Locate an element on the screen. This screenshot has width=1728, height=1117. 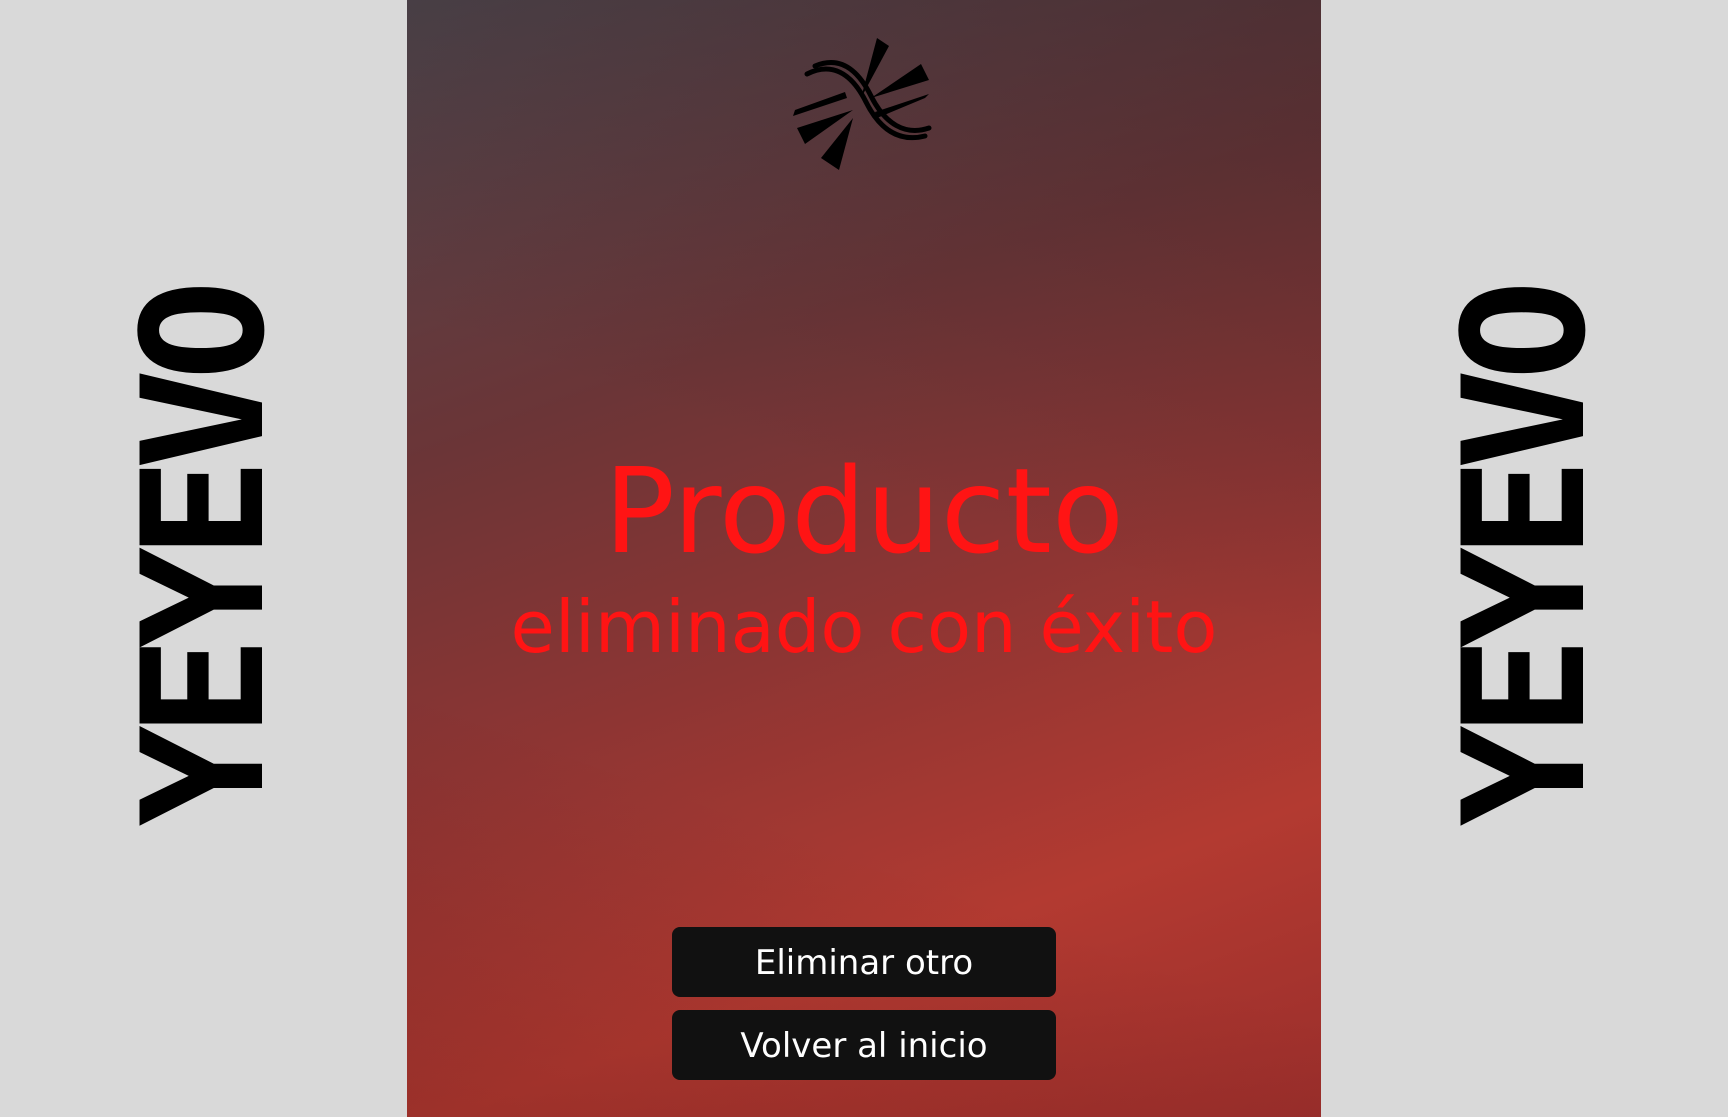
result-subtitle: eliminado con éxito is located at coordinates (864, 627).